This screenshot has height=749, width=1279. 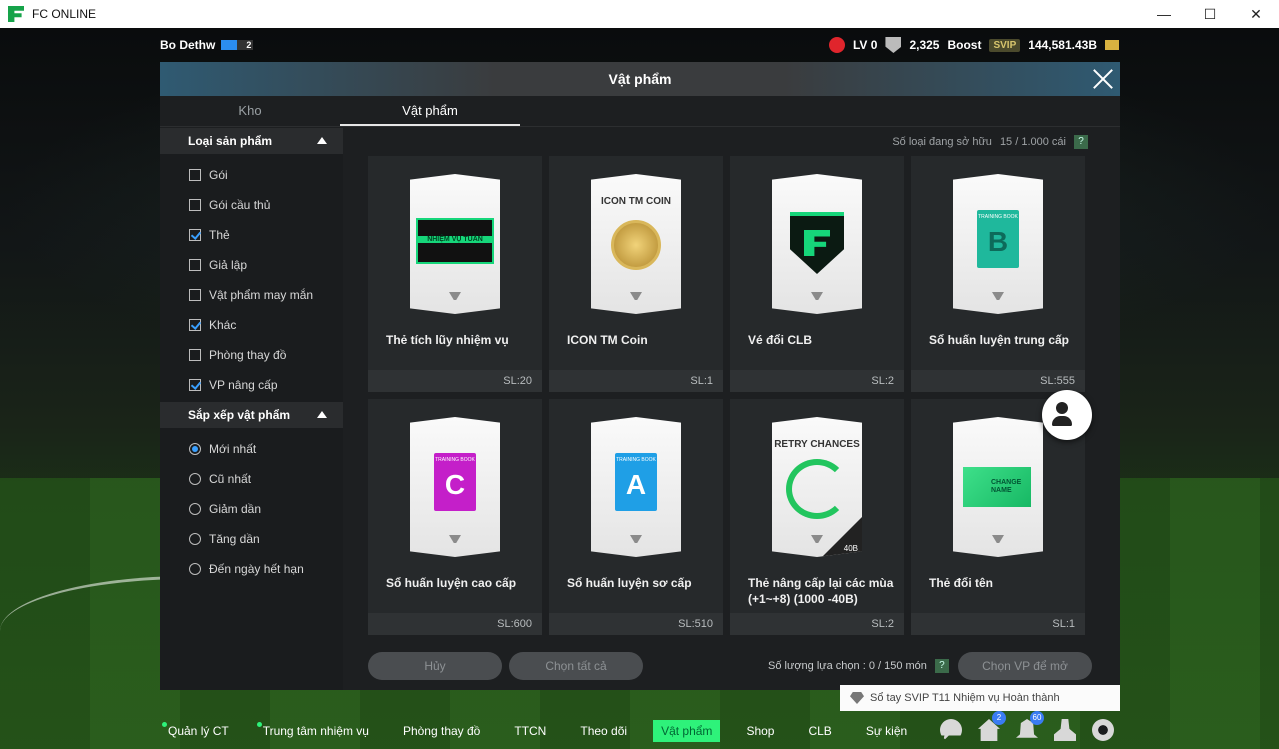 What do you see at coordinates (951, 730) in the screenshot?
I see `chat-icon` at bounding box center [951, 730].